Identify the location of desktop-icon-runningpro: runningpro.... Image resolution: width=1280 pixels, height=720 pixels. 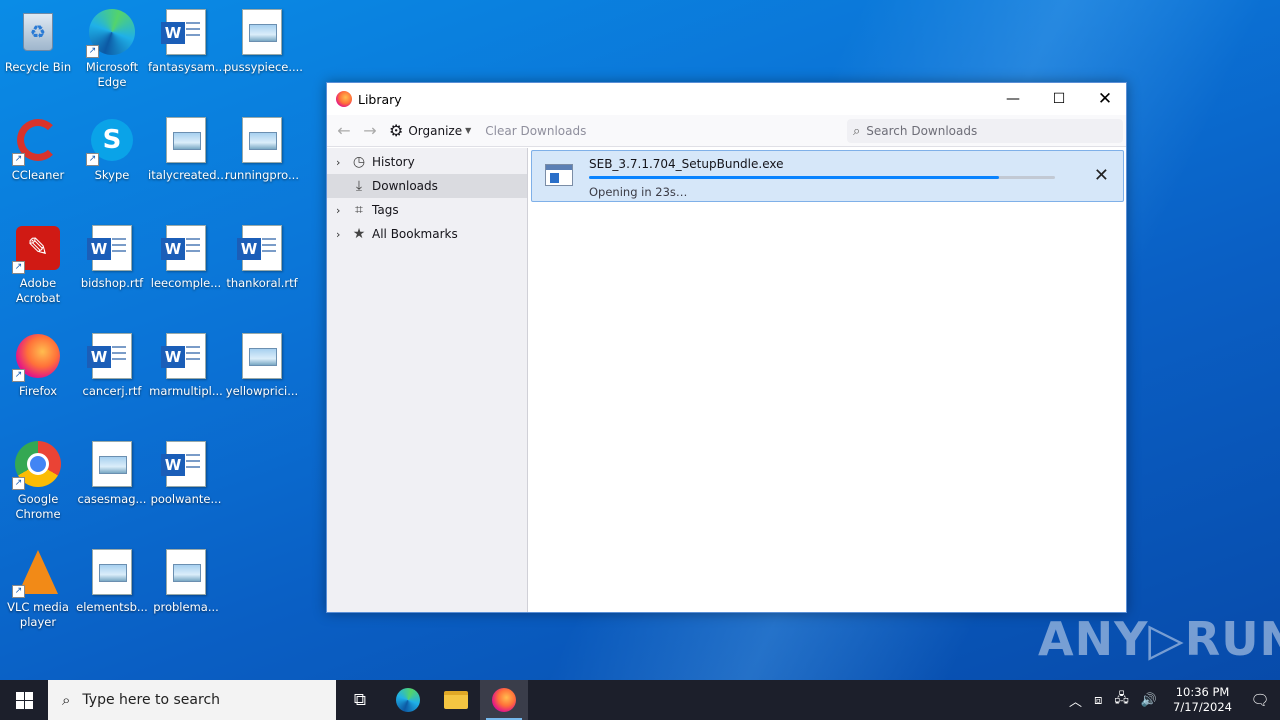
(262, 149).